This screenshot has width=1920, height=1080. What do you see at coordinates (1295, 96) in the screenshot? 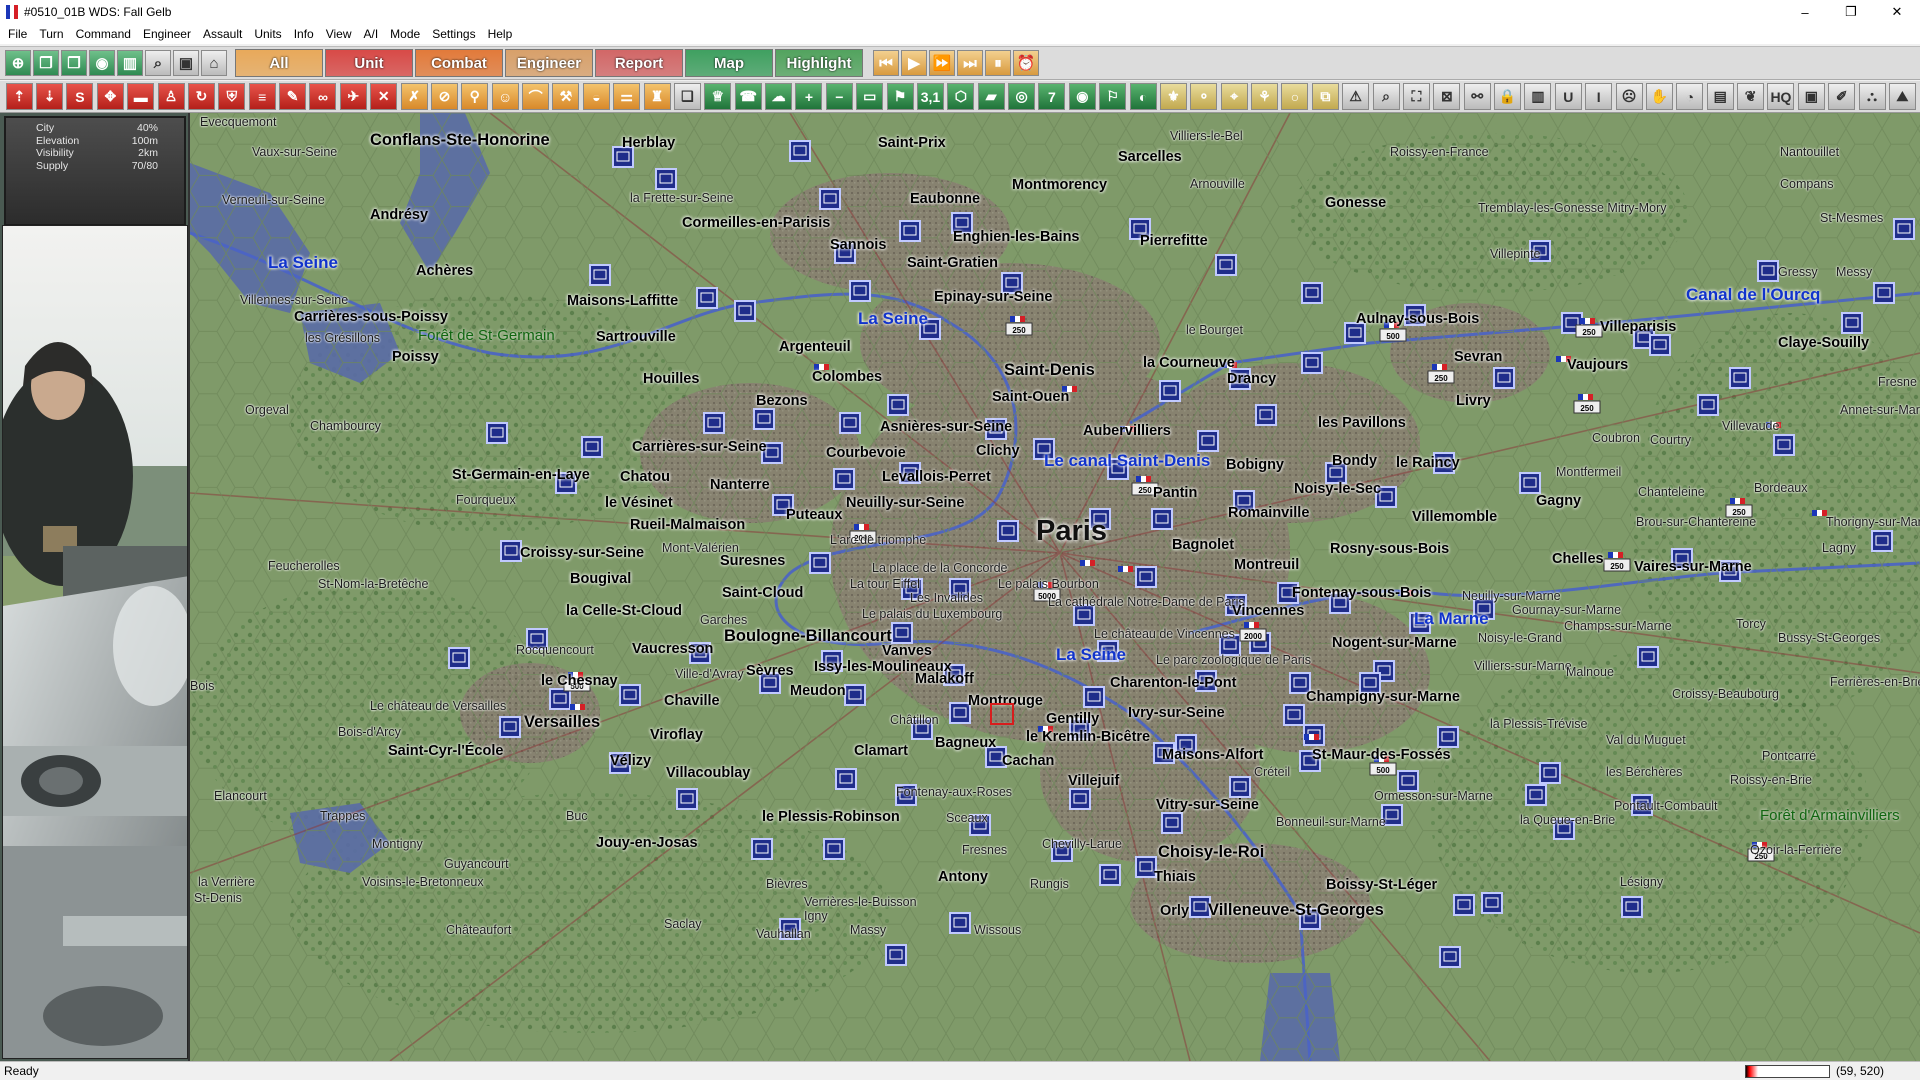
I see `circle-icon: ○` at bounding box center [1295, 96].